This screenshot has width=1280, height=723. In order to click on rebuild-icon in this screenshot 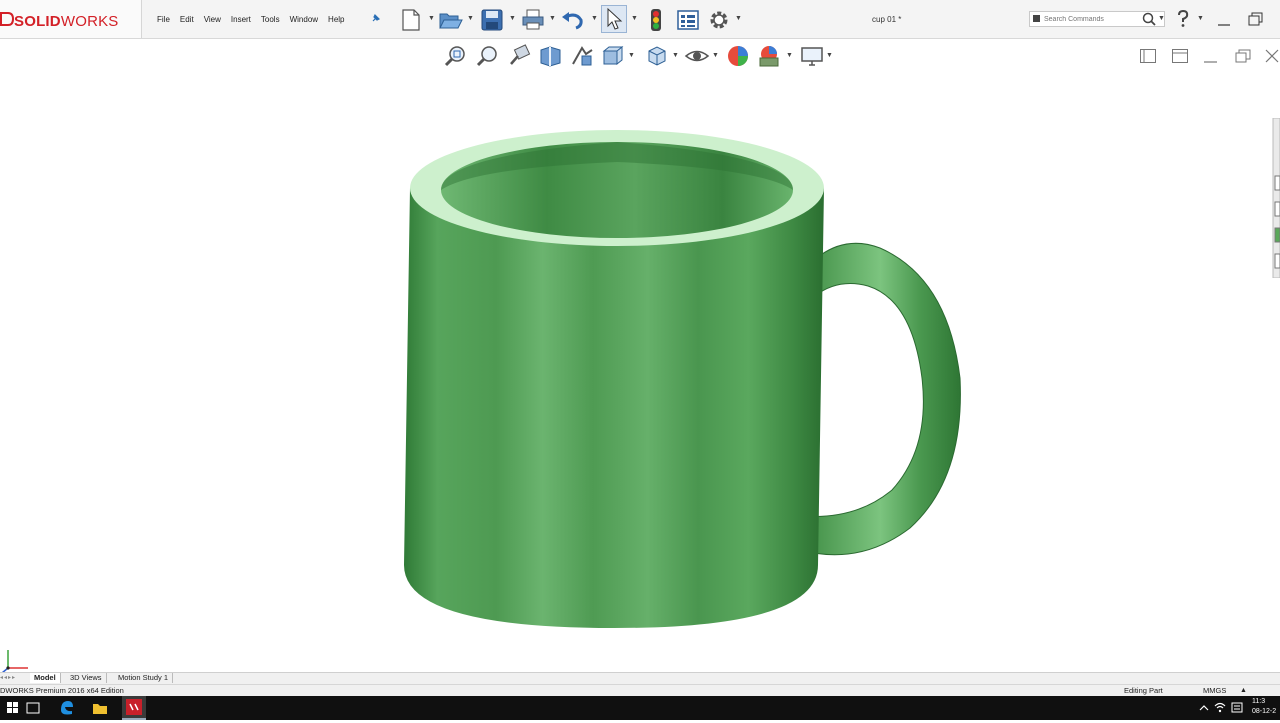, I will do `click(656, 20)`.